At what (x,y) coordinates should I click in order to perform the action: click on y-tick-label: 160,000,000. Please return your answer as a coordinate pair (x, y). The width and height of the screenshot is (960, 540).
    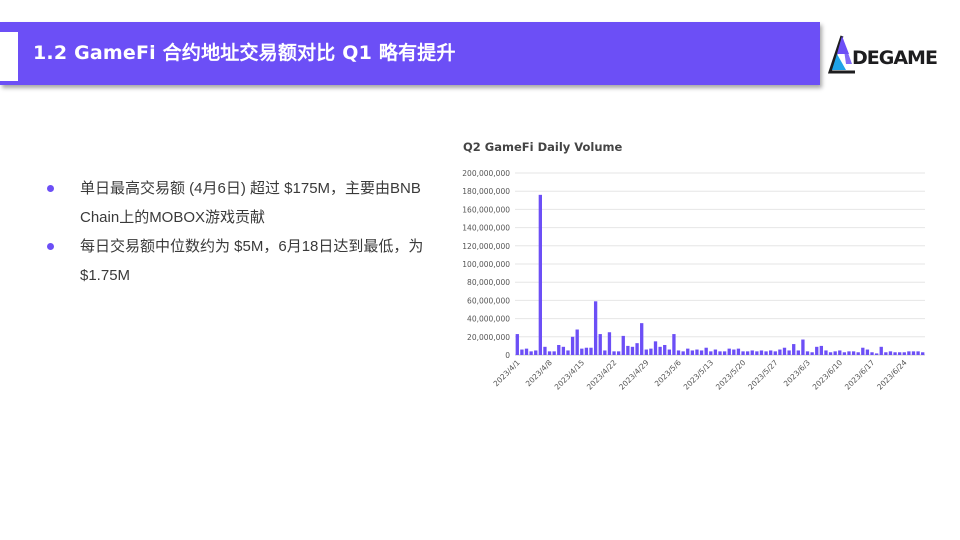
    Looking at the image, I should click on (486, 209).